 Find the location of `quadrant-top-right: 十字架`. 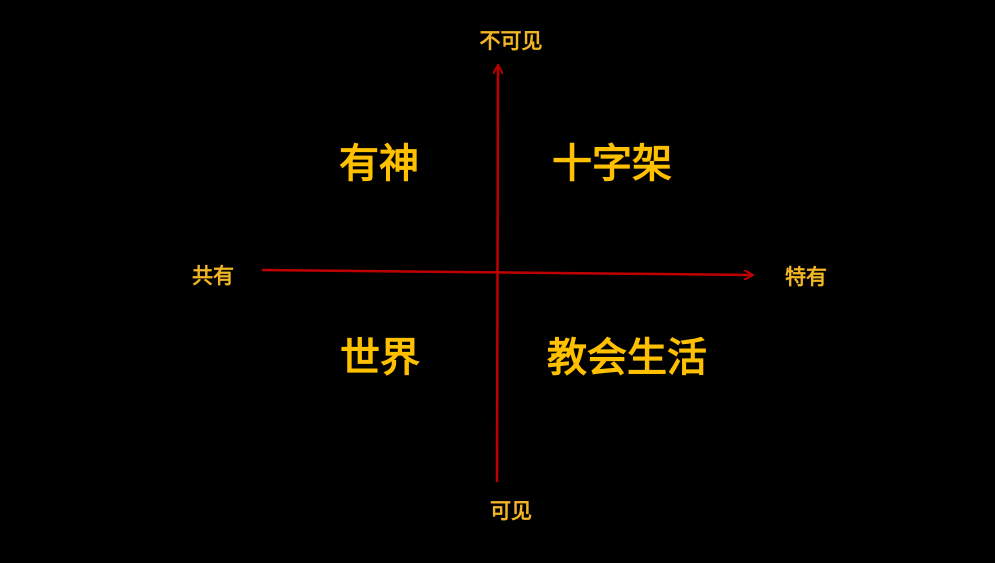

quadrant-top-right: 十字架 is located at coordinates (612, 164).